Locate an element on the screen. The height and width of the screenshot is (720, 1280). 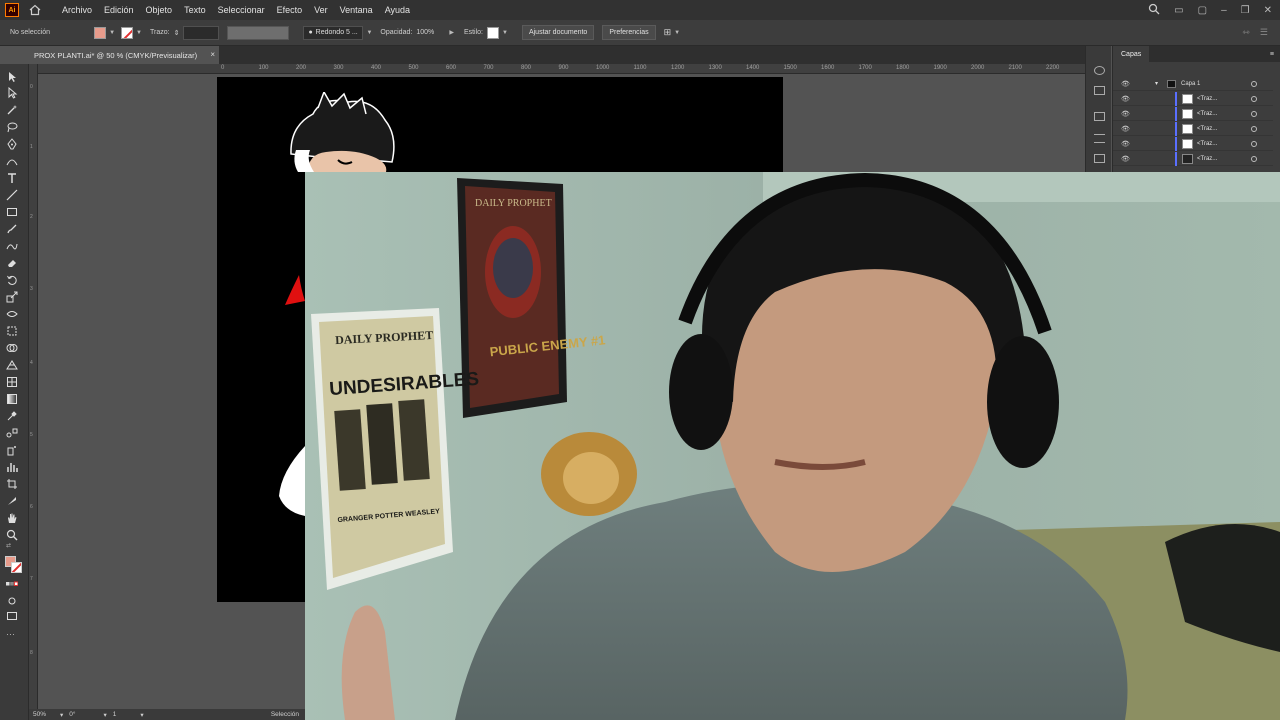
menu-texto: Texto is located at coordinates (195, 10).